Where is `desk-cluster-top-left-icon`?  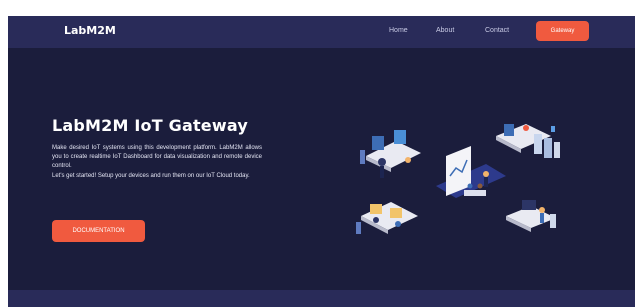 desk-cluster-top-left-icon is located at coordinates (390, 154).